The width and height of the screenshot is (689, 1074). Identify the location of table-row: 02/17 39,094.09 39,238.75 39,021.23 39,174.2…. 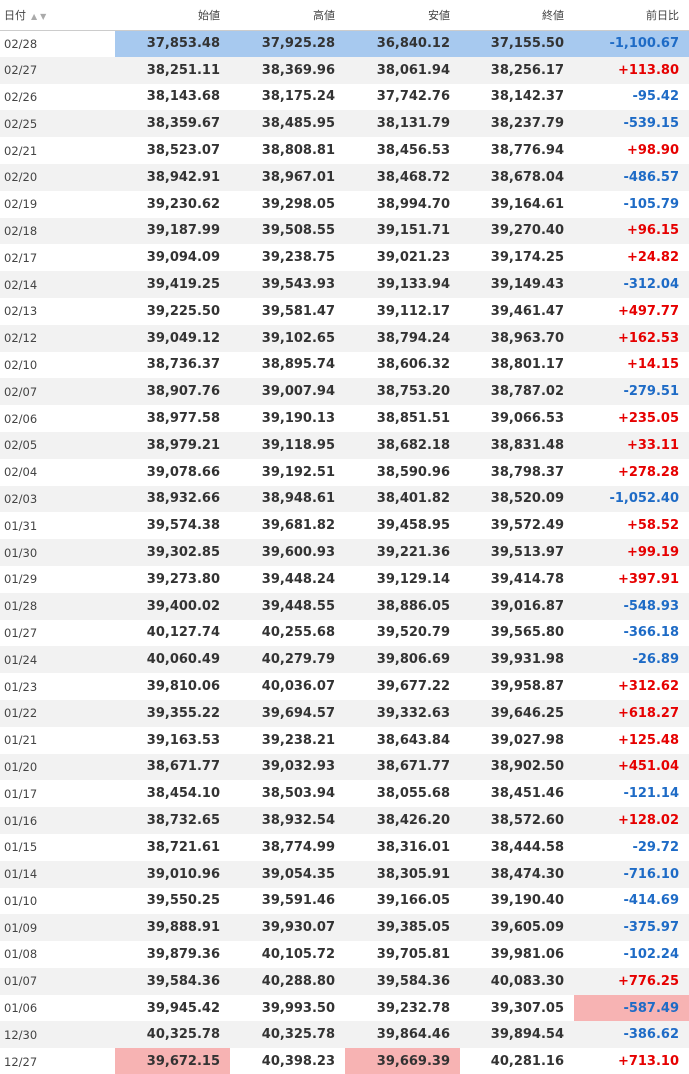
(344, 257).